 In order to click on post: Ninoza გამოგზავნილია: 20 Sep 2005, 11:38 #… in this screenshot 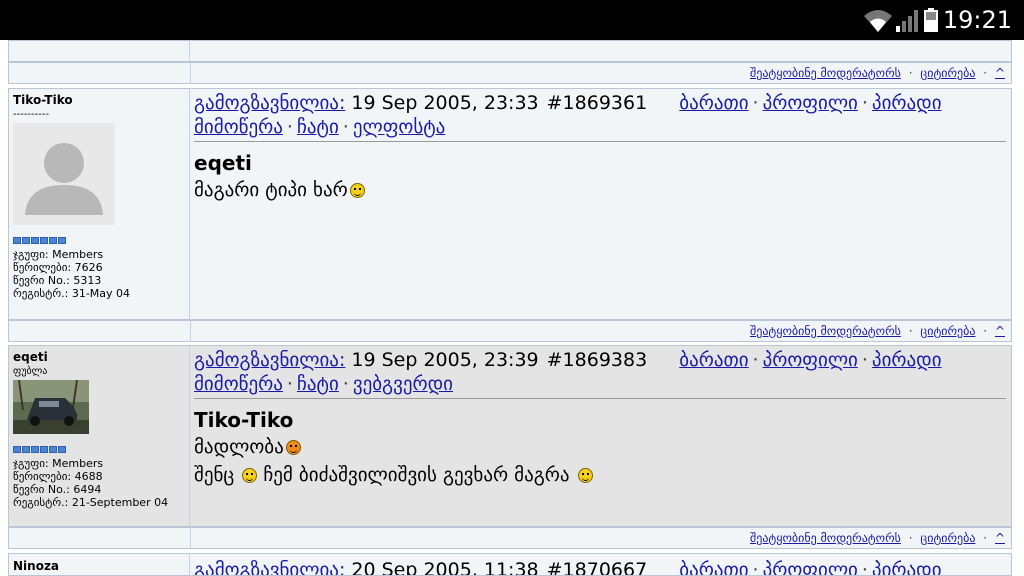, I will do `click(510, 564)`.